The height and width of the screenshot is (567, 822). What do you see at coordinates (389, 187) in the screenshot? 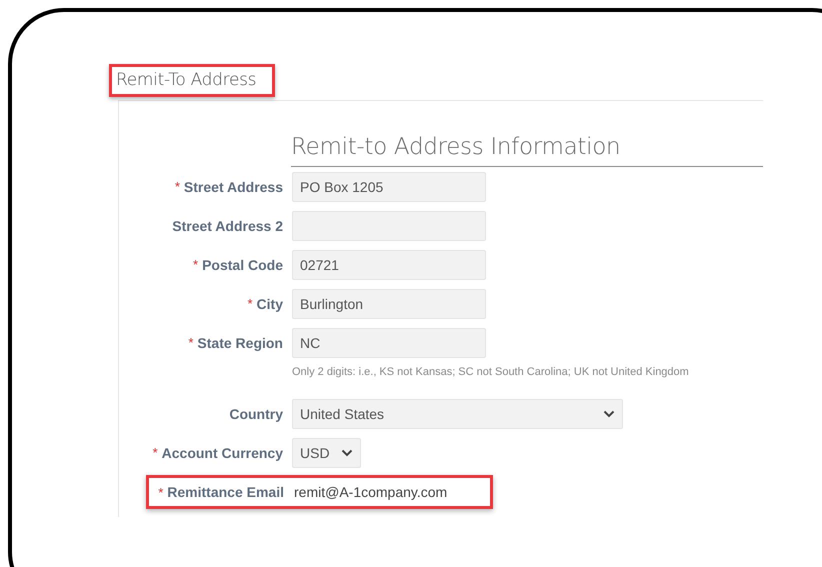
I see `input-field: PO Box 1205` at bounding box center [389, 187].